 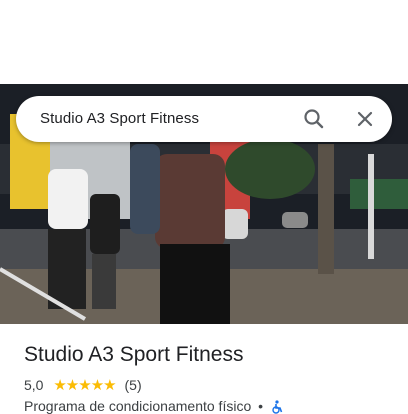 What do you see at coordinates (133, 385) in the screenshot?
I see `review-count-link: (5)` at bounding box center [133, 385].